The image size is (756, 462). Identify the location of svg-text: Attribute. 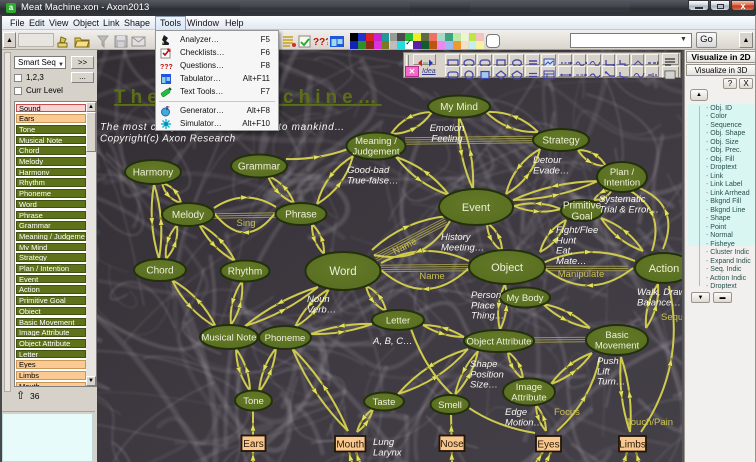
(528, 398).